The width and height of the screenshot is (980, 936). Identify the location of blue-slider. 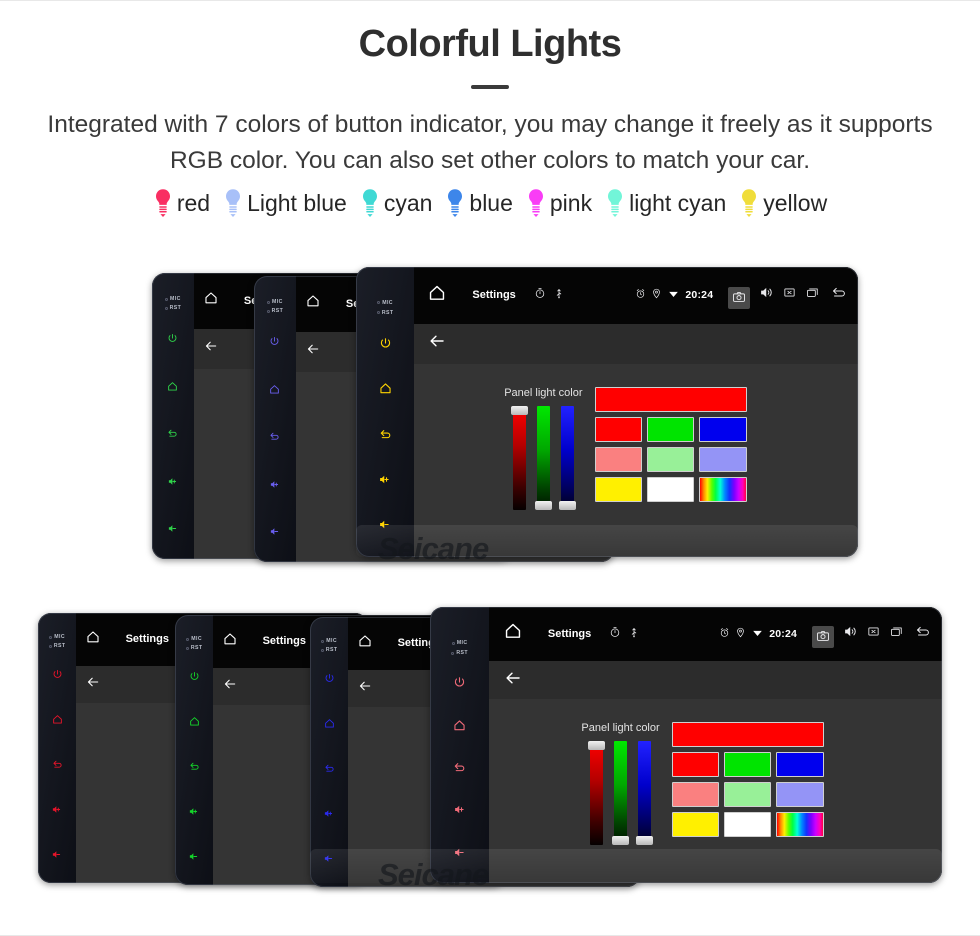
(567, 458).